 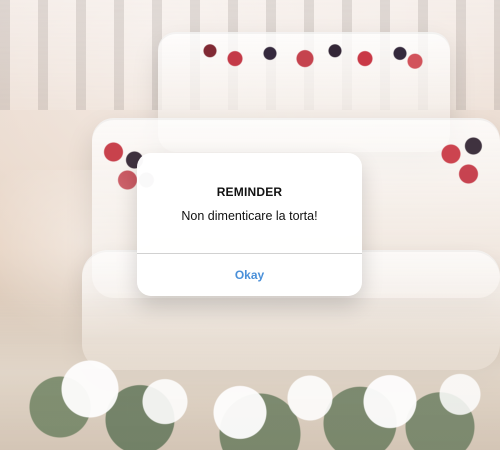 I want to click on alert-message: Non dimenticare la torta!, so click(x=249, y=216).